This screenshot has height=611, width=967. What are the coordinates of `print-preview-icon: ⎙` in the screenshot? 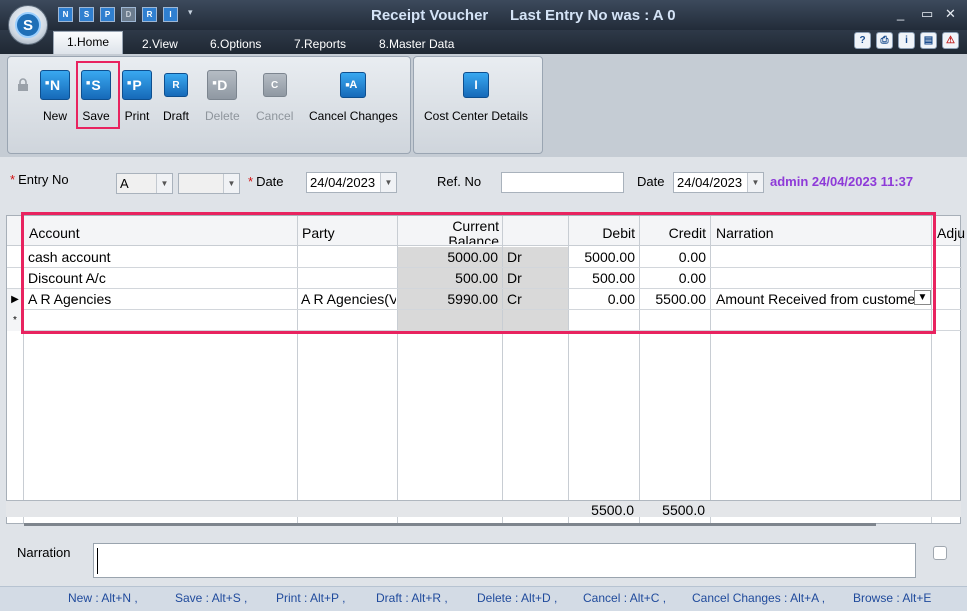 It's located at (884, 40).